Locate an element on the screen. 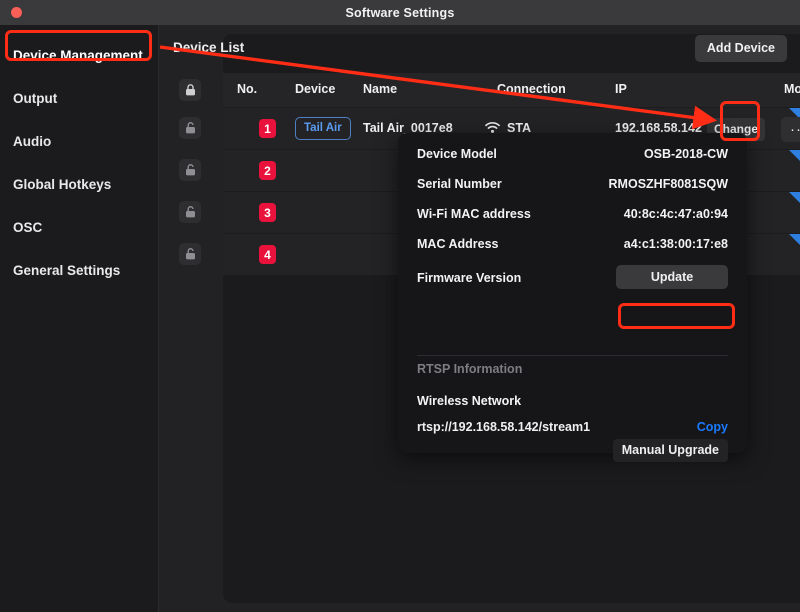 The height and width of the screenshot is (612, 800). serial-number-label: Serial Number is located at coordinates (459, 184).